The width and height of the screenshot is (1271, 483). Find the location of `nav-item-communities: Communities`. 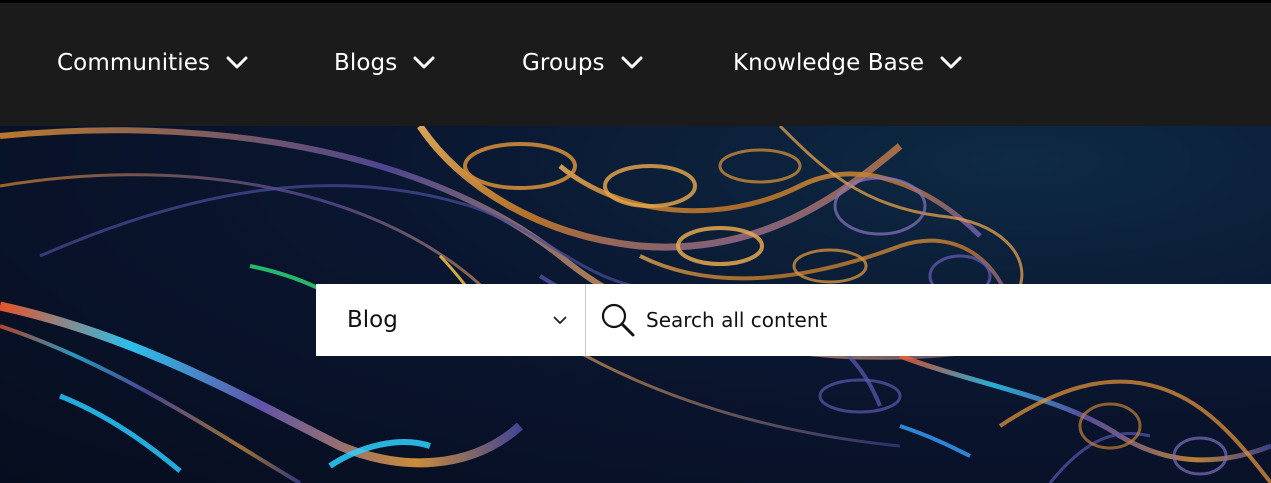

nav-item-communities: Communities is located at coordinates (152, 63).